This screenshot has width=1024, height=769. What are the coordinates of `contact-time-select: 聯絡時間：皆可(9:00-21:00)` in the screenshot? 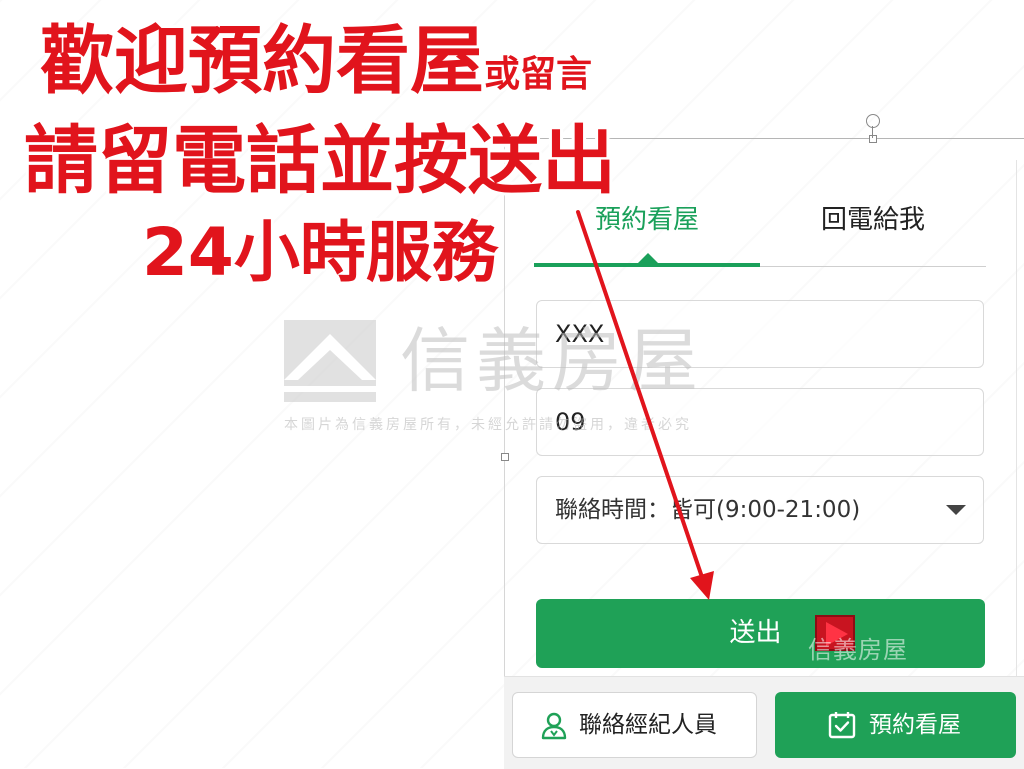 It's located at (760, 510).